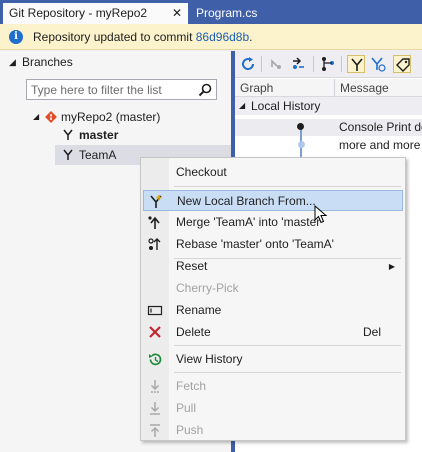 This screenshot has height=452, width=422. What do you see at coordinates (227, 13) in the screenshot?
I see `tab-program-cs-label: Program.cs` at bounding box center [227, 13].